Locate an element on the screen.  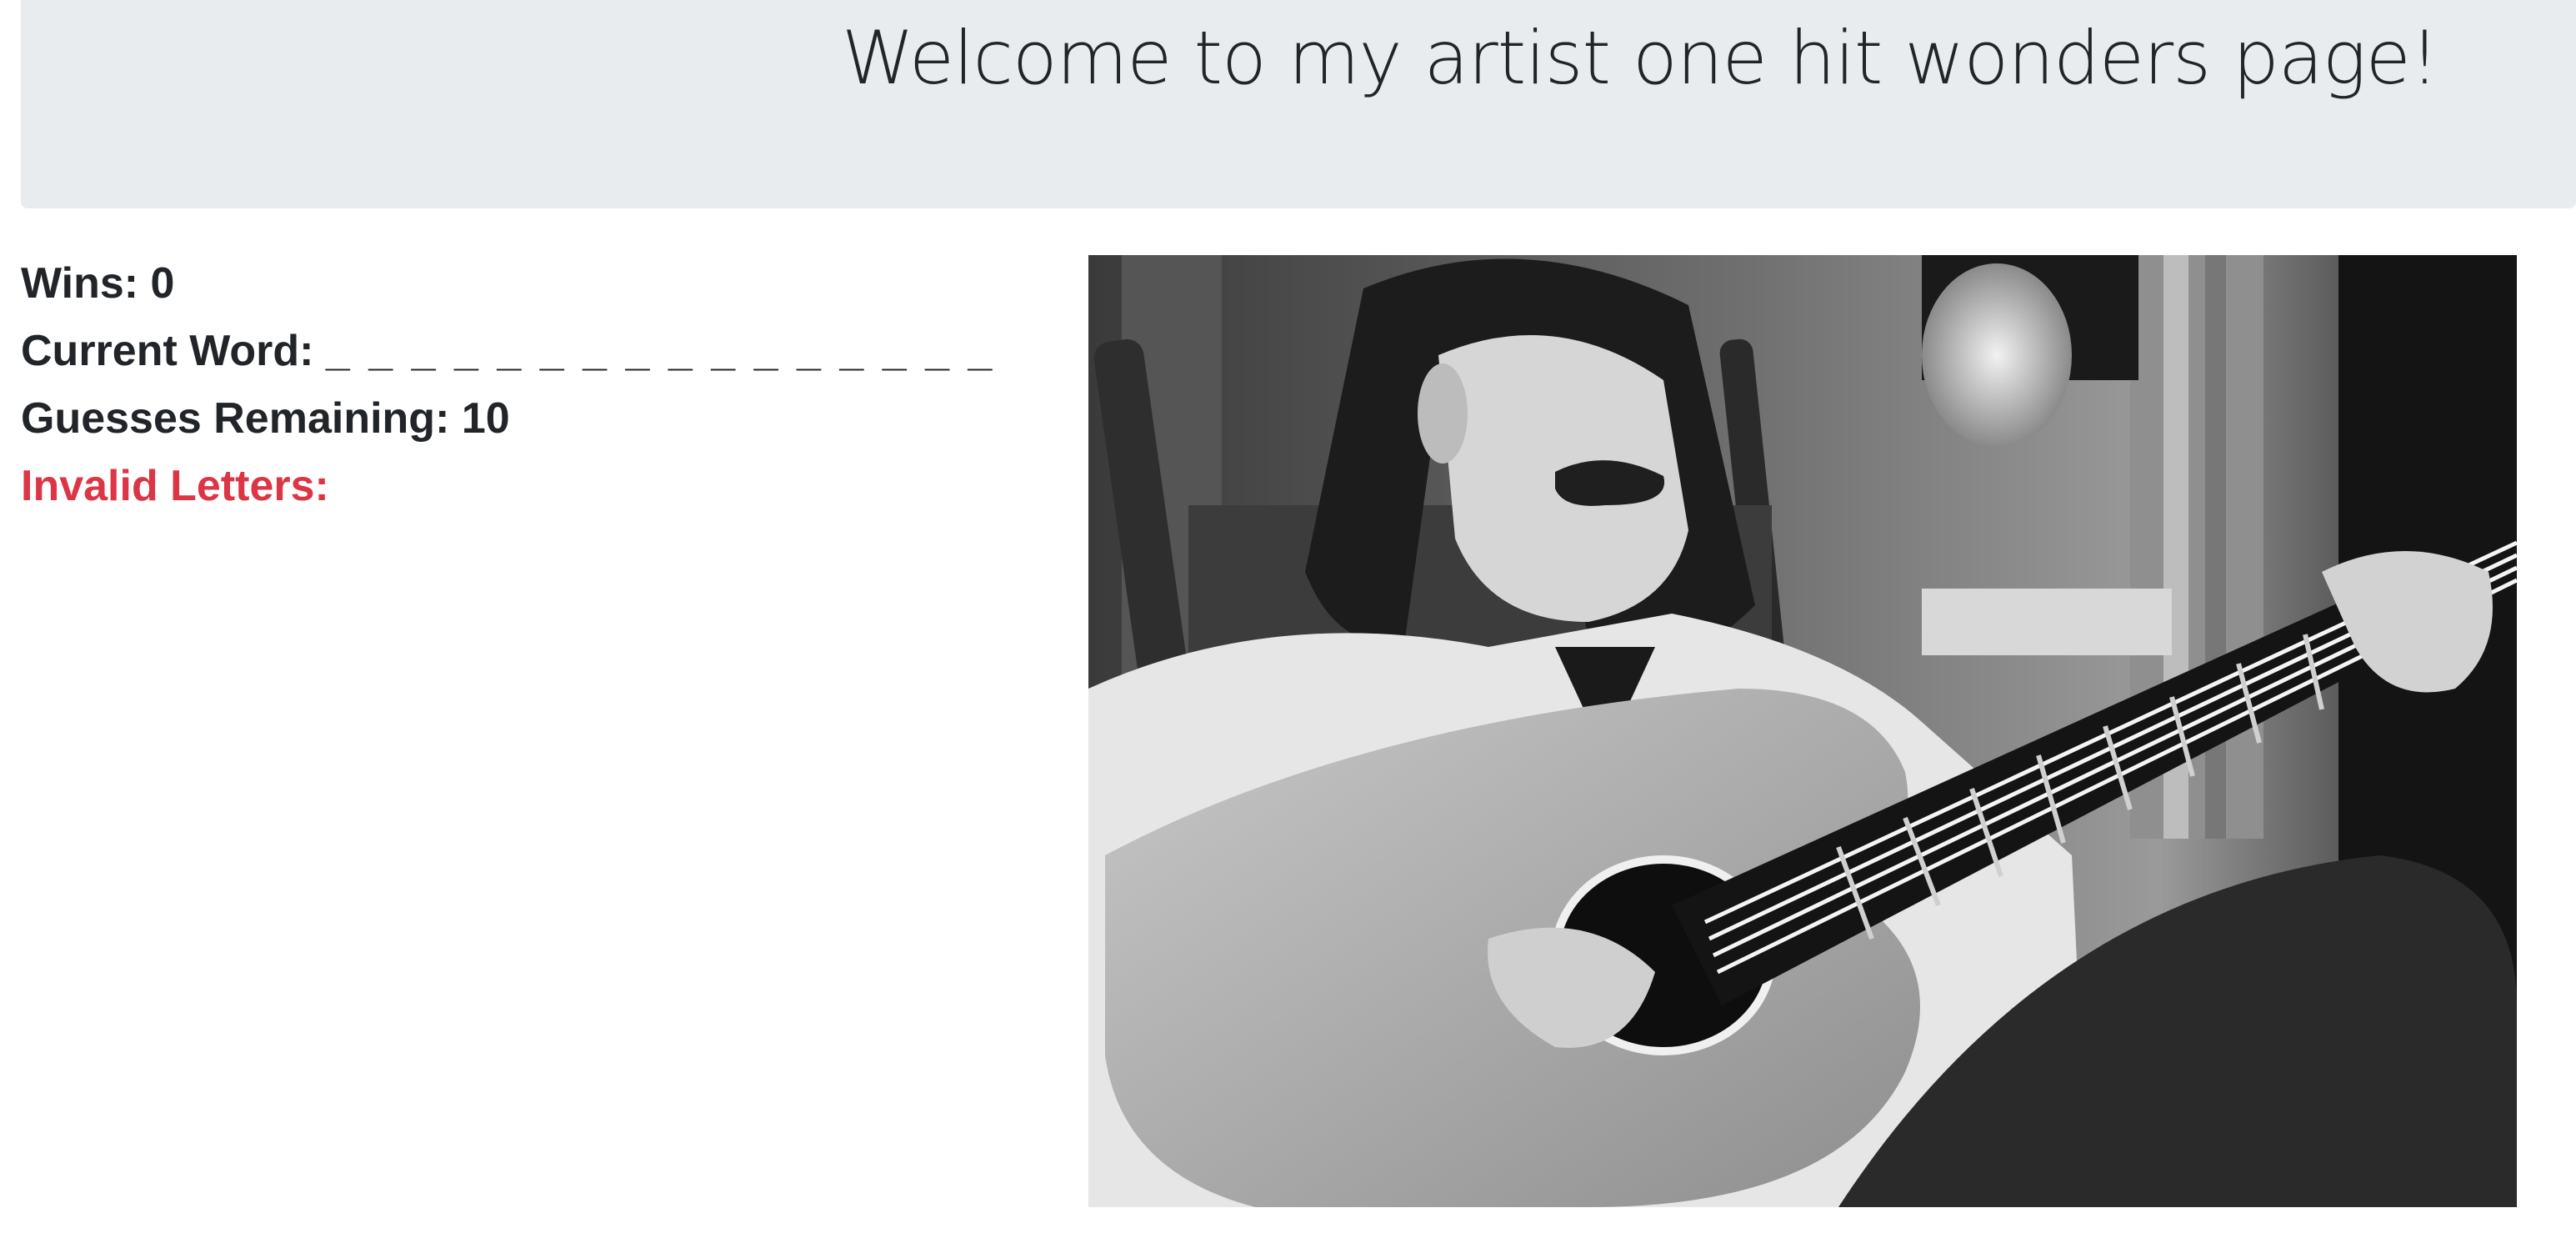
wins-value: 0 is located at coordinates (162, 283).